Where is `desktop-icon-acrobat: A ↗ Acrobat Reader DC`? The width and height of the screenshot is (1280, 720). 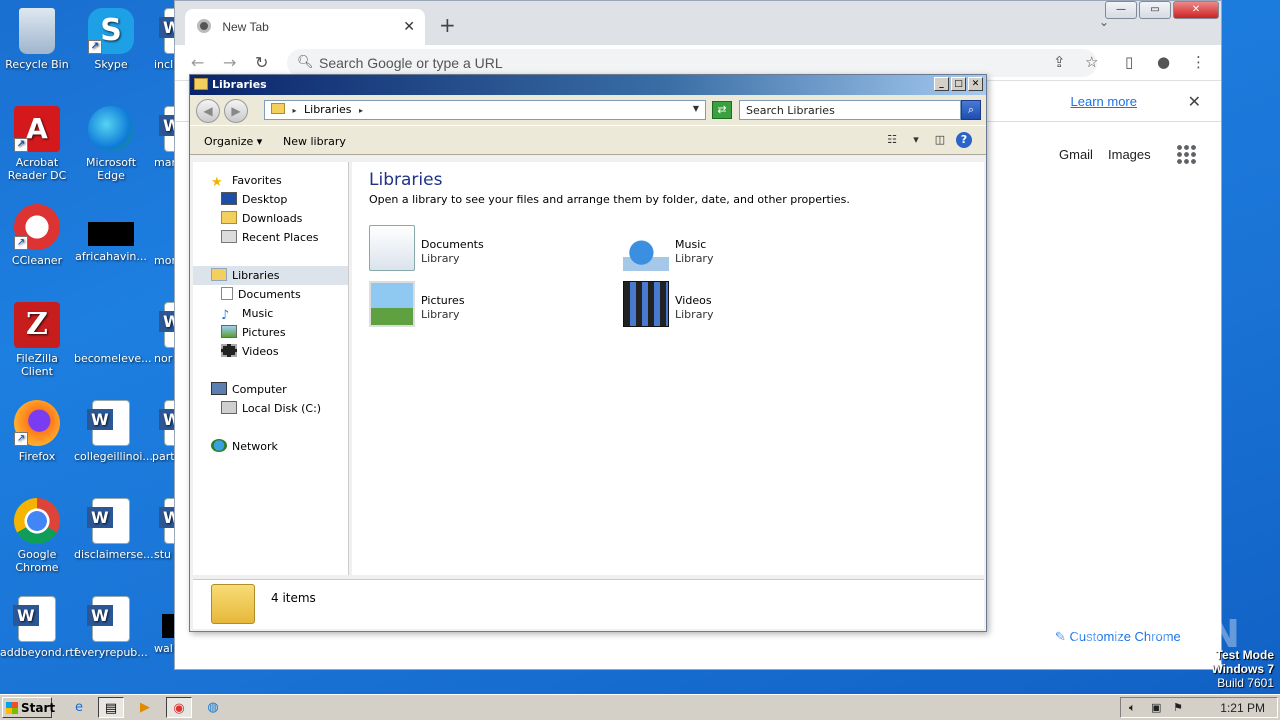 desktop-icon-acrobat: A ↗ Acrobat Reader DC is located at coordinates (37, 144).